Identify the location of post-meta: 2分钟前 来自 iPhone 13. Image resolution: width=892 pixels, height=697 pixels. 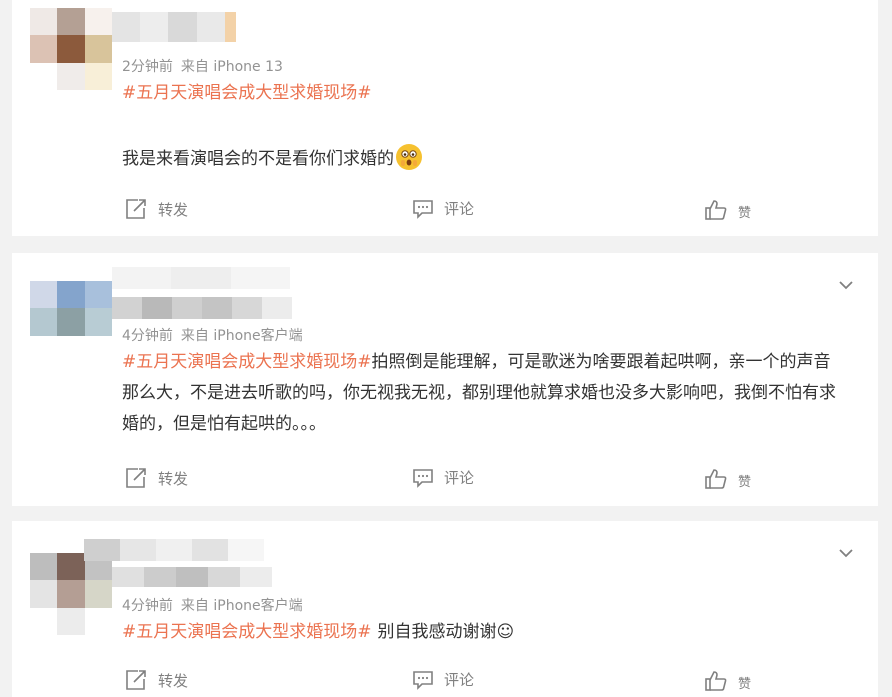
(202, 66).